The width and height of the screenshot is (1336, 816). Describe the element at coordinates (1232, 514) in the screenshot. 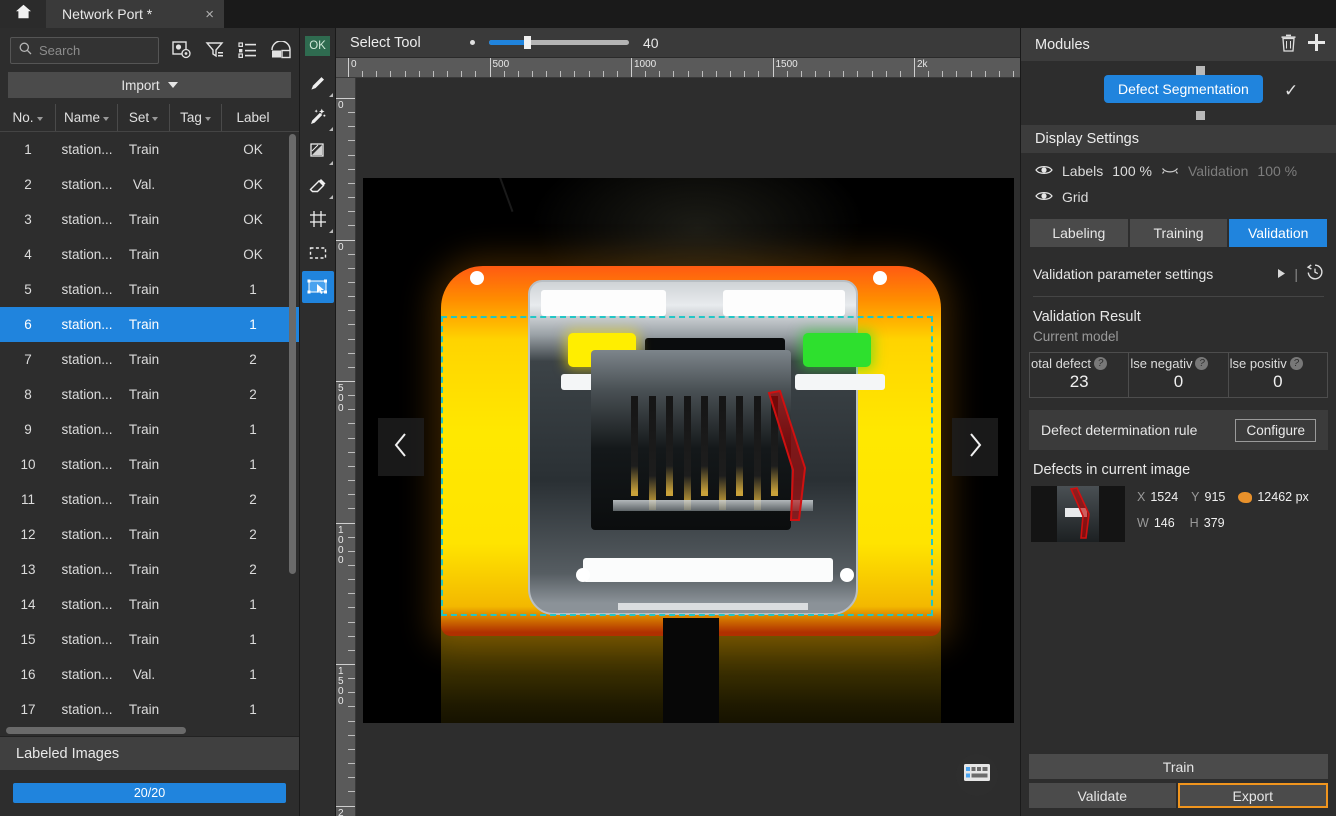

I see `defect-metadata: X 1524 Y 915 12462 px W 146 H 379` at that location.